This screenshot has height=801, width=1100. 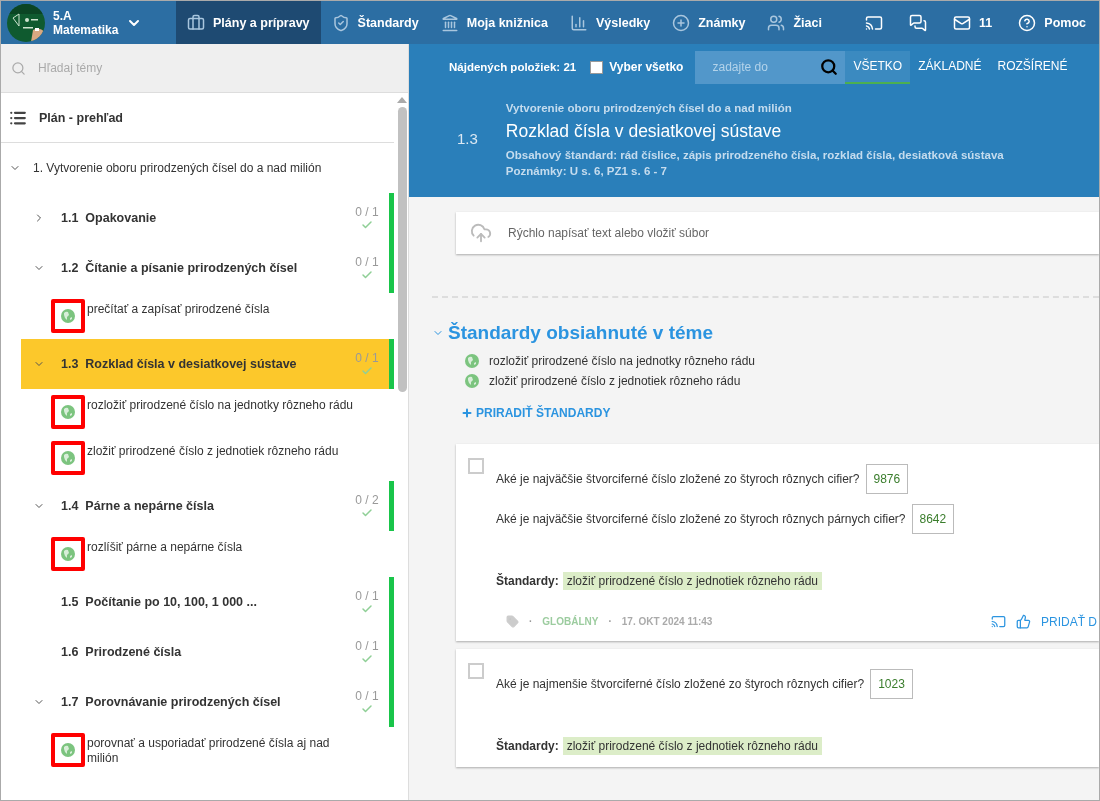 I want to click on standard-text: prečítať a zapísať prirodzené čísla, so click(x=179, y=309).